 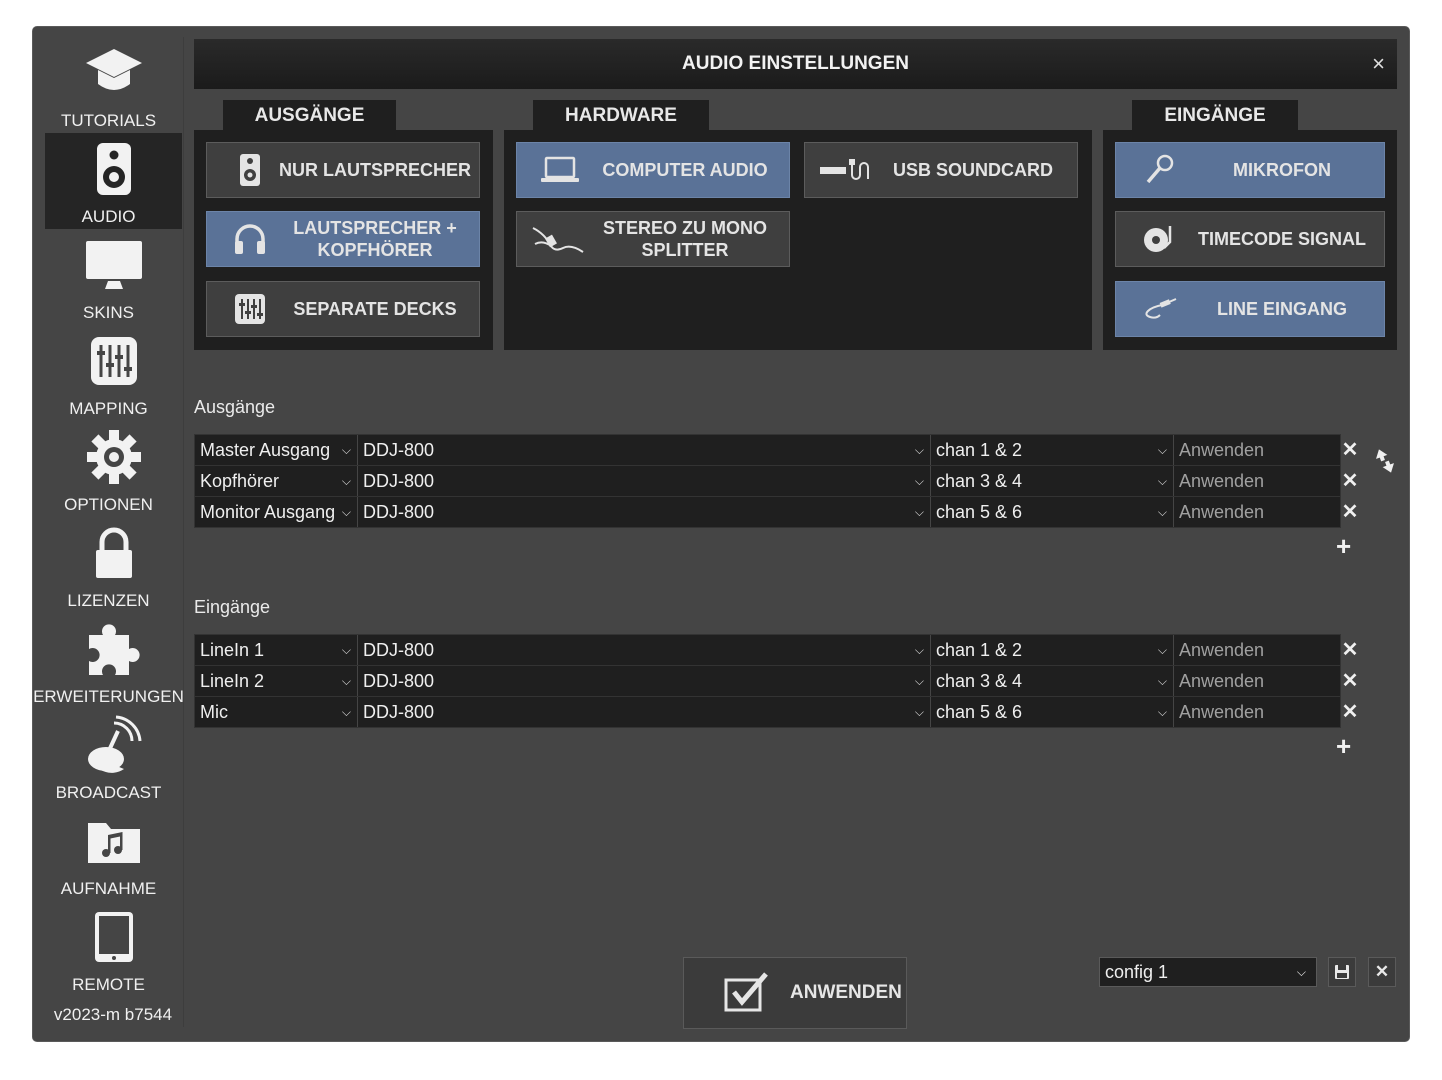 What do you see at coordinates (684, 239) in the screenshot?
I see `button-label: STEREO ZU MONO SPLITTER` at bounding box center [684, 239].